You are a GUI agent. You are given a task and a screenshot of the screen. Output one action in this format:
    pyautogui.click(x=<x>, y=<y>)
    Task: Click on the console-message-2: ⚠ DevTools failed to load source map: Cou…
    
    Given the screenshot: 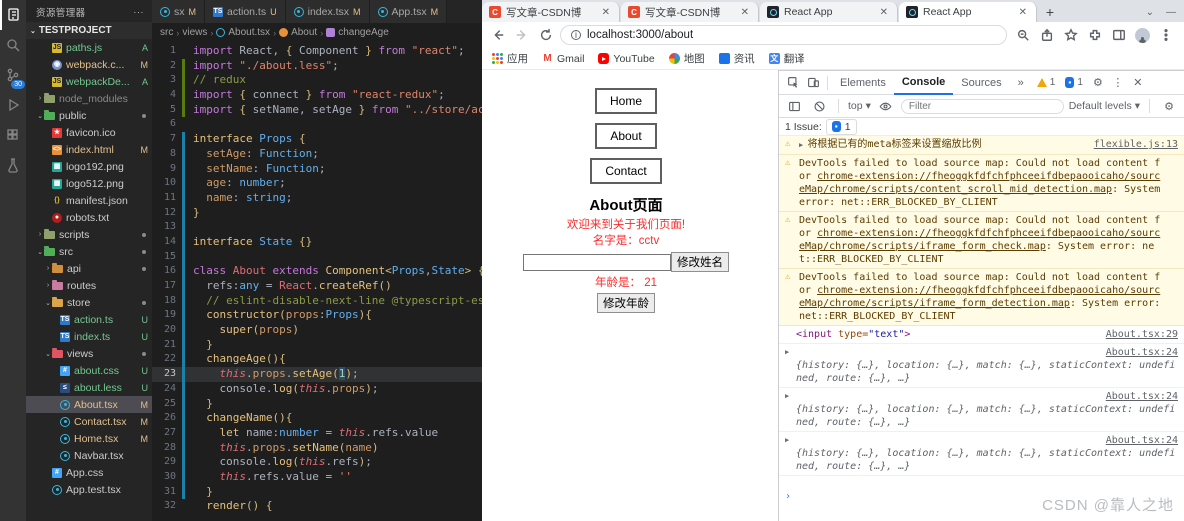 What is the action you would take?
    pyautogui.click(x=981, y=183)
    